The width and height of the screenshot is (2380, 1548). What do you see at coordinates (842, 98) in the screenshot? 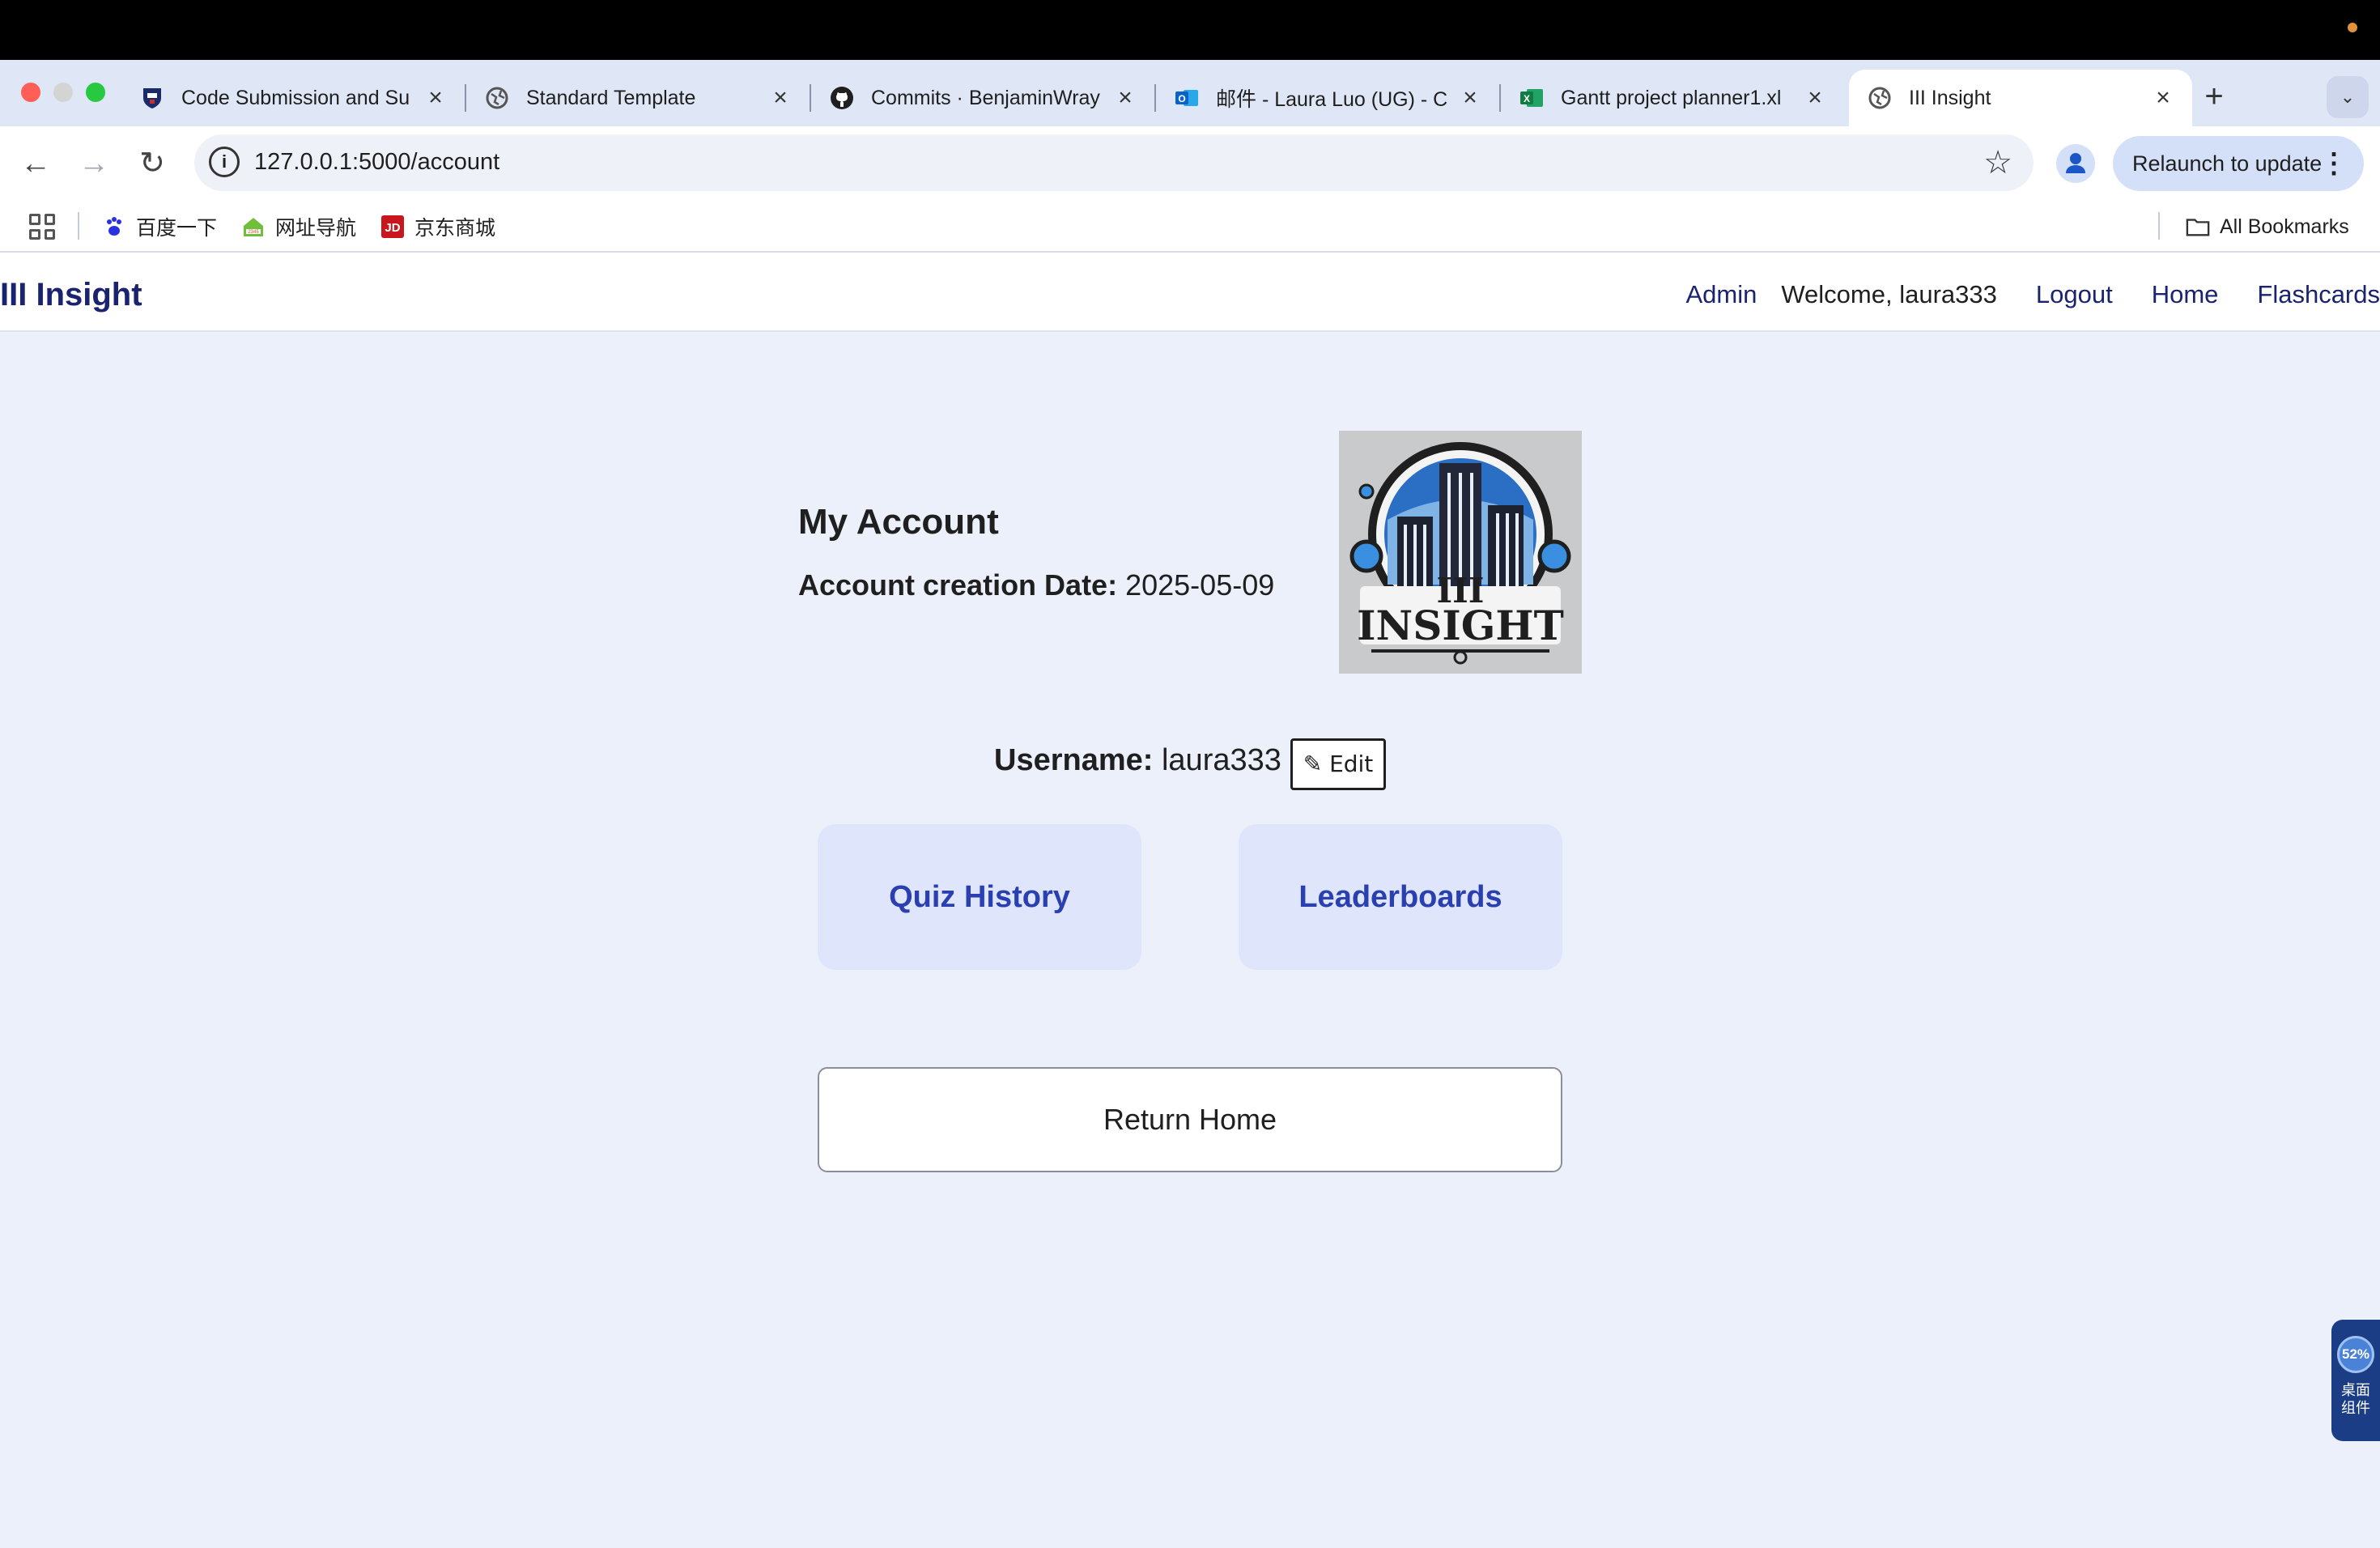
I see `github-icon` at bounding box center [842, 98].